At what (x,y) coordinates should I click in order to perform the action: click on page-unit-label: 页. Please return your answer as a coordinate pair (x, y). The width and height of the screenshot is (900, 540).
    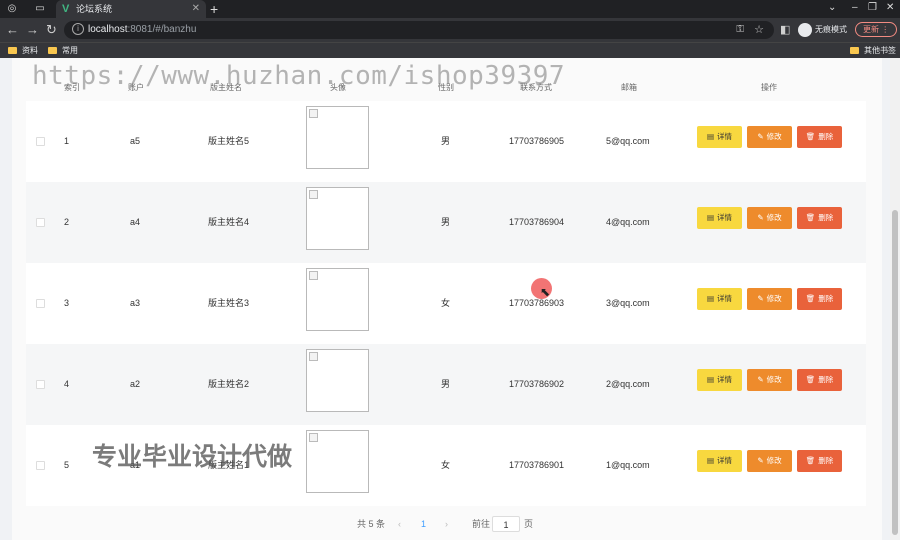
    Looking at the image, I should click on (529, 524).